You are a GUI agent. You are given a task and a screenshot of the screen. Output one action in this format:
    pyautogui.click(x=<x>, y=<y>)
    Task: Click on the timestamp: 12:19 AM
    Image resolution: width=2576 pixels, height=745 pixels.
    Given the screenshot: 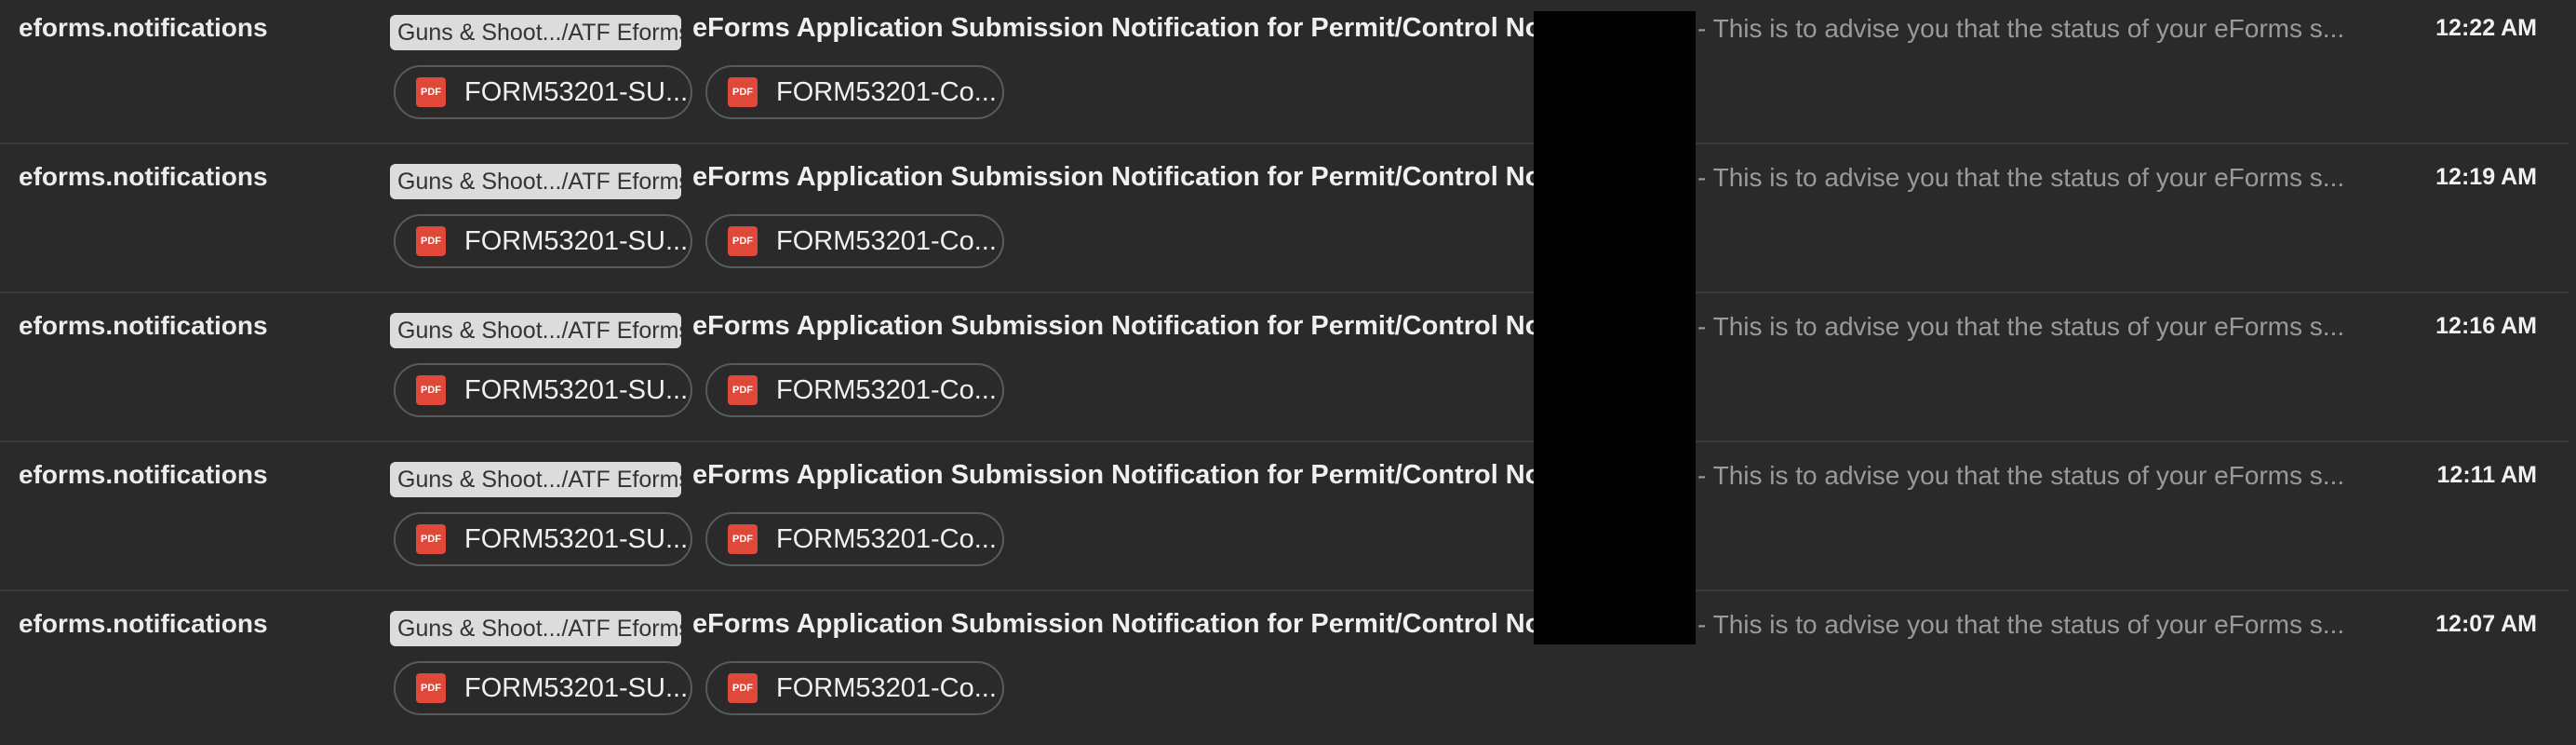 What is the action you would take?
    pyautogui.click(x=2486, y=177)
    